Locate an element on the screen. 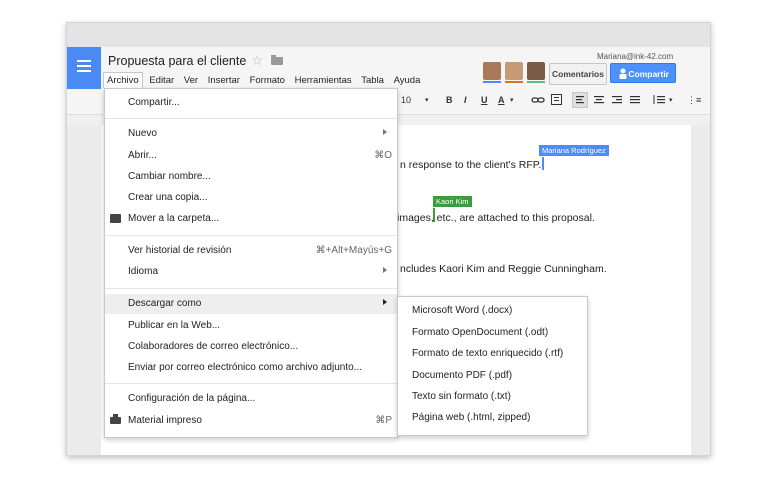 This screenshot has width=768, height=479. menu-ayuda: Ayuda is located at coordinates (407, 80).